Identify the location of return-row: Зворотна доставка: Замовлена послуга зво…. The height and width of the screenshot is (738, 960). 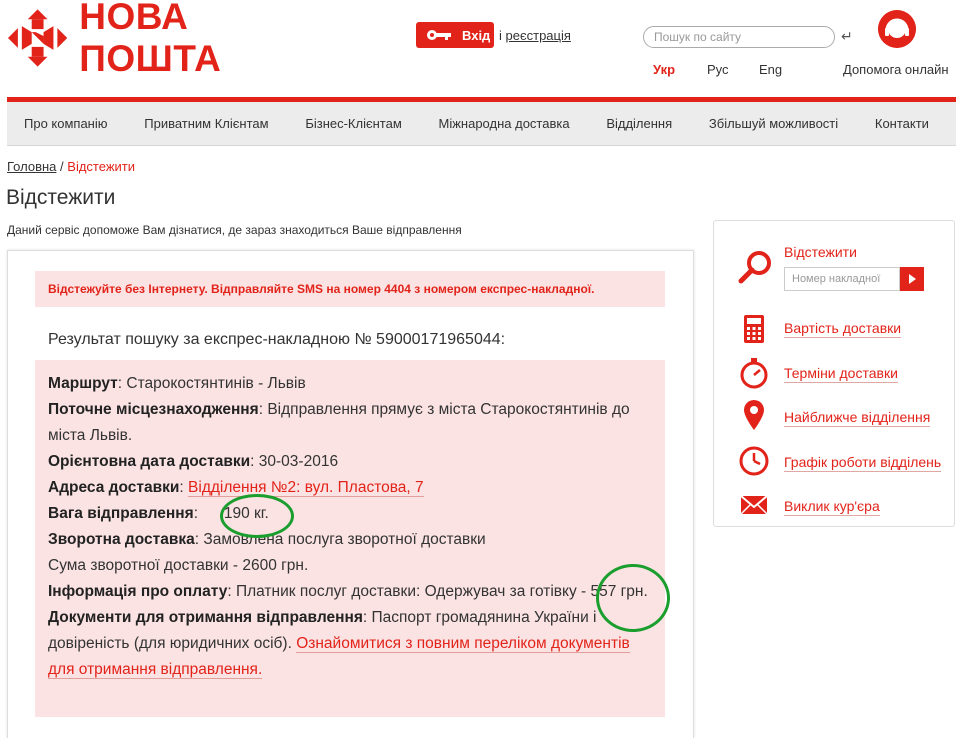
(267, 539).